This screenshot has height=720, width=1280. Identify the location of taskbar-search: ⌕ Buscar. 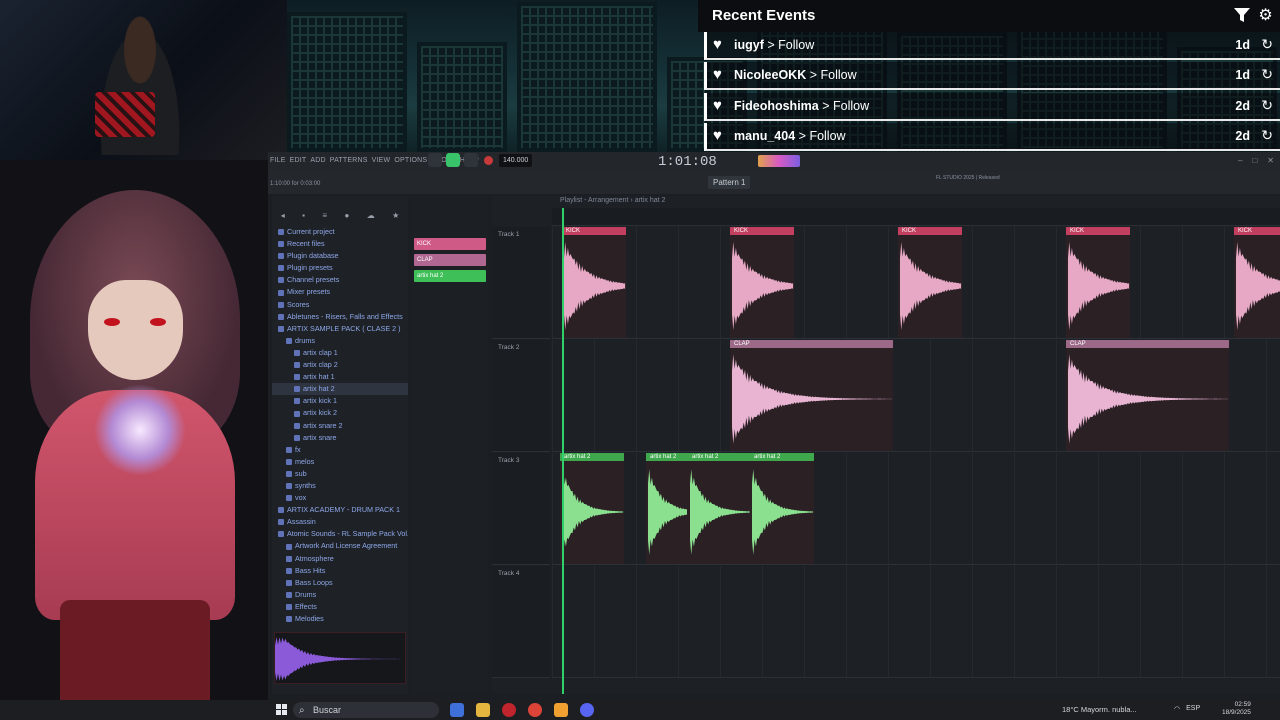
(366, 710).